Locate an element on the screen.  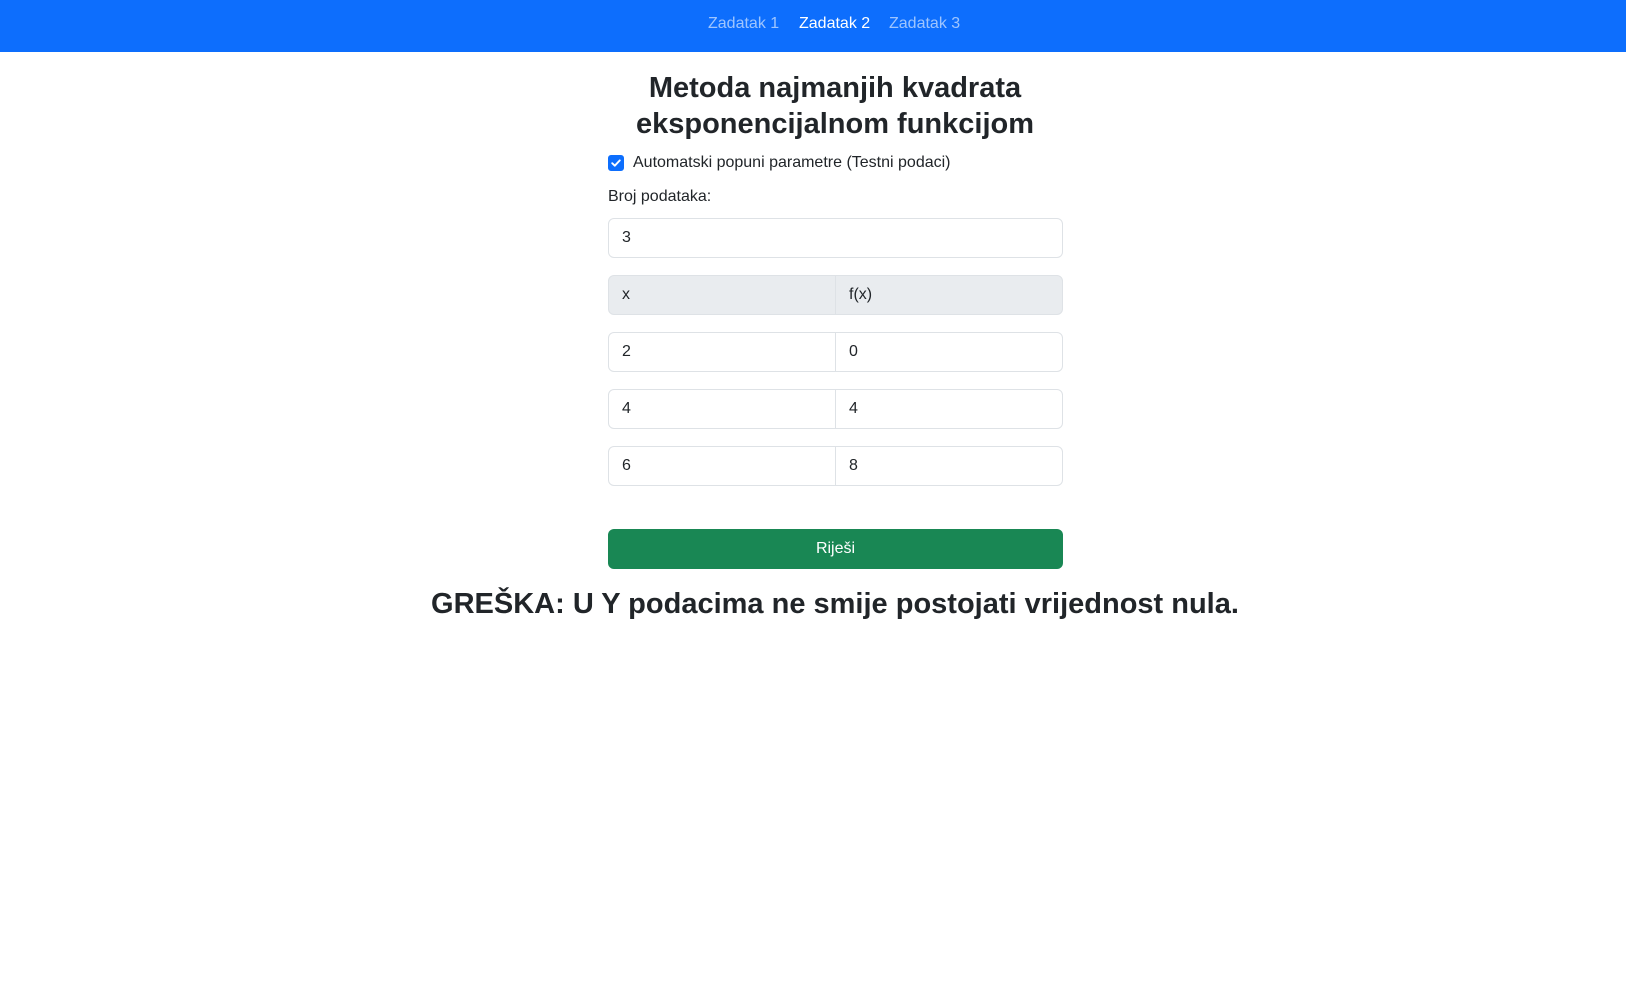
page-title-line-1: Metoda najmanjih kvadrata is located at coordinates (835, 88).